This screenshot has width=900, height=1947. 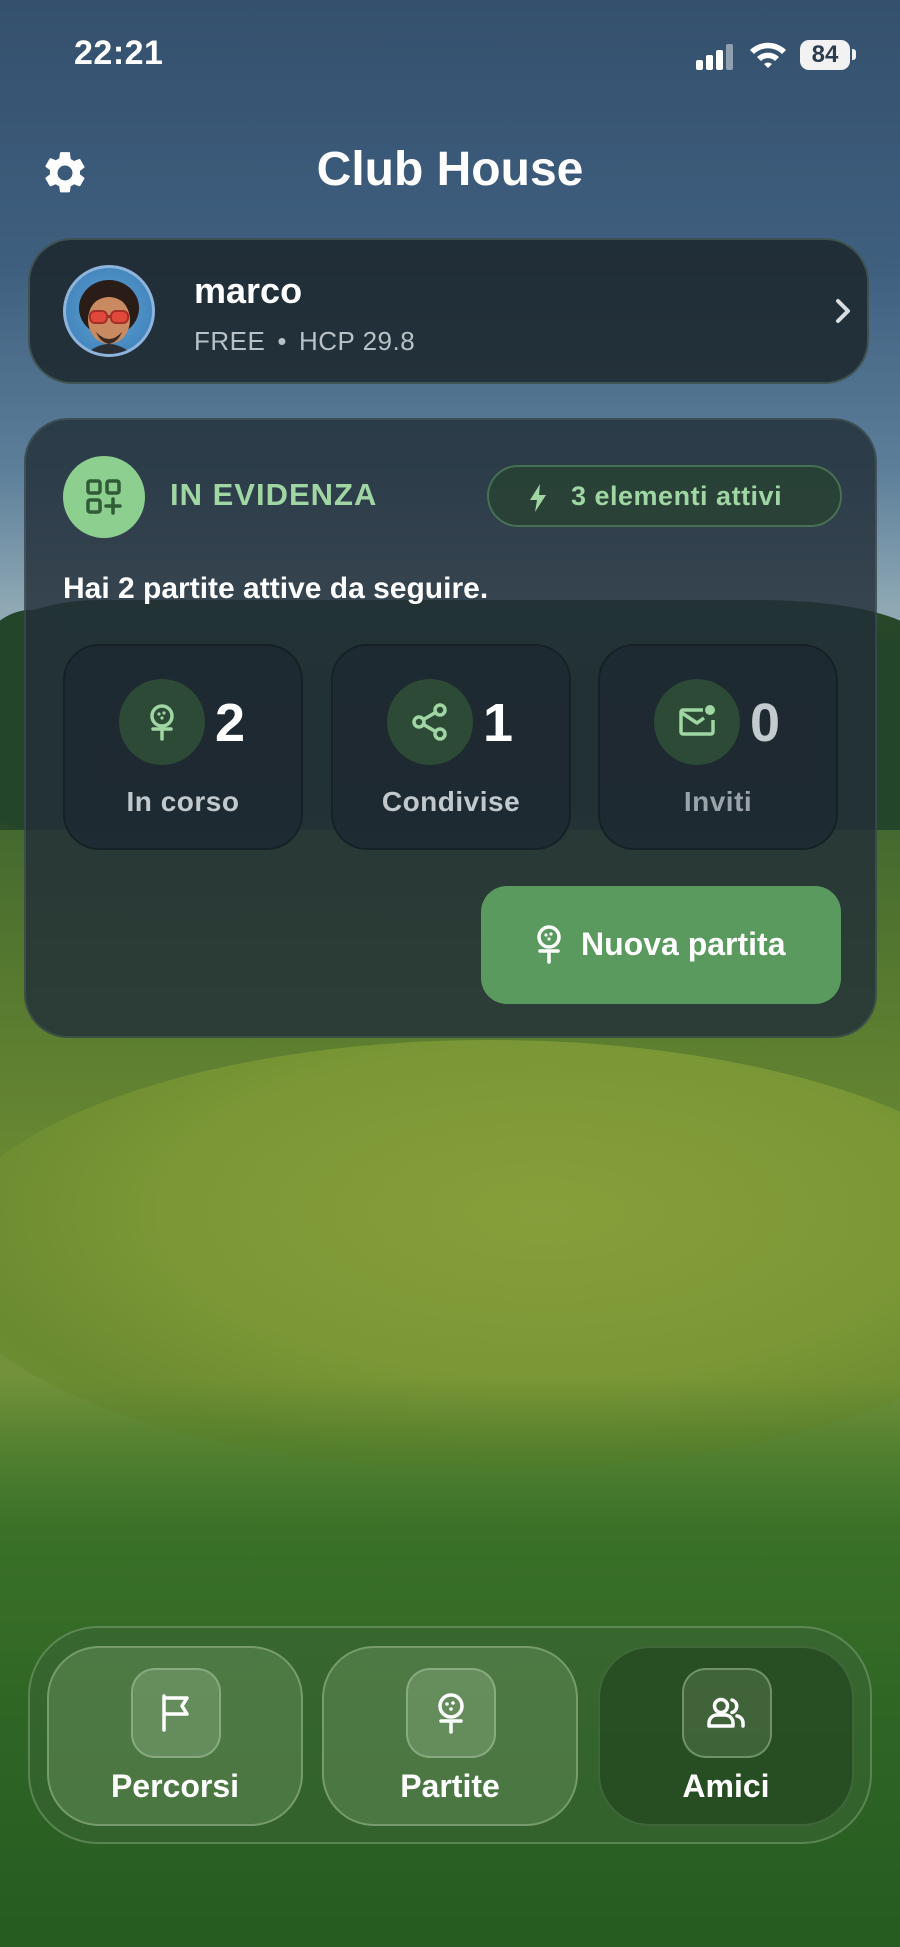 What do you see at coordinates (727, 1713) in the screenshot?
I see `friends-icon` at bounding box center [727, 1713].